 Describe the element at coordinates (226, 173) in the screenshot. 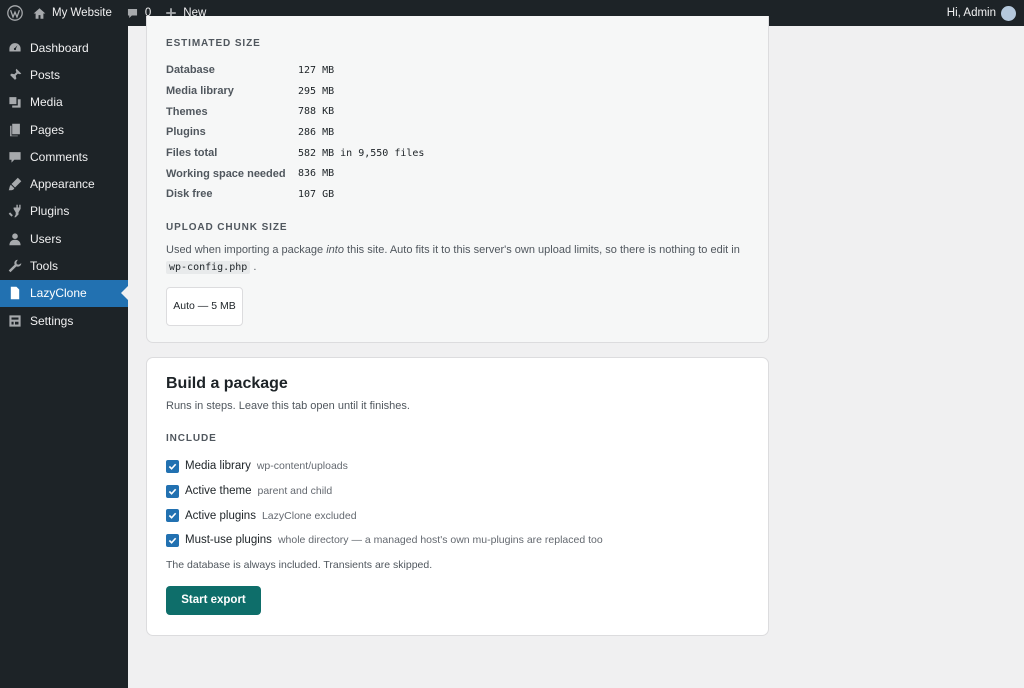

I see `size-key: Working space needed` at that location.